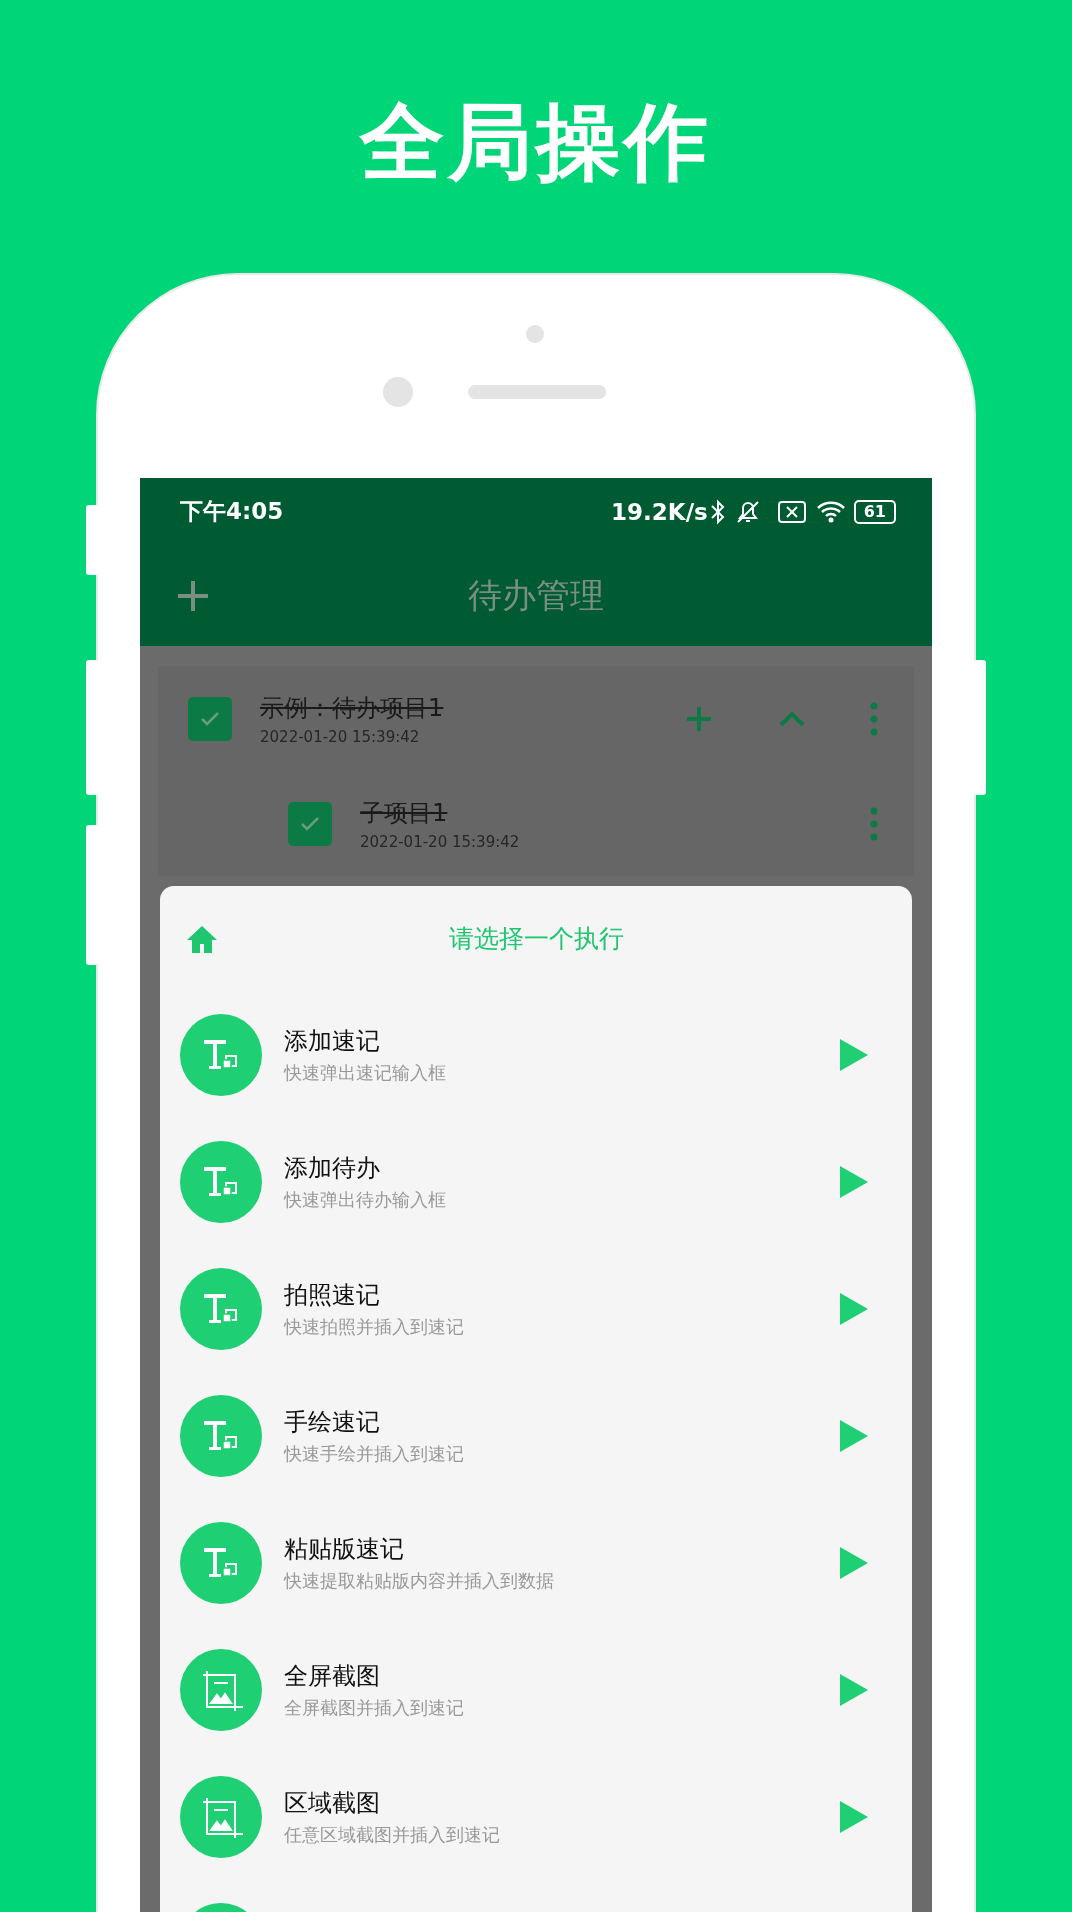  What do you see at coordinates (536, 595) in the screenshot?
I see `screen-title: 待办管理` at bounding box center [536, 595].